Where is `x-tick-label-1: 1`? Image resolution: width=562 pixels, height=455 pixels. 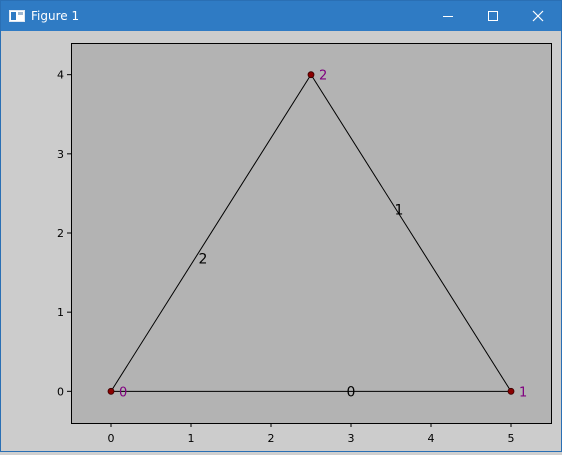 x-tick-label-1: 1 is located at coordinates (191, 438).